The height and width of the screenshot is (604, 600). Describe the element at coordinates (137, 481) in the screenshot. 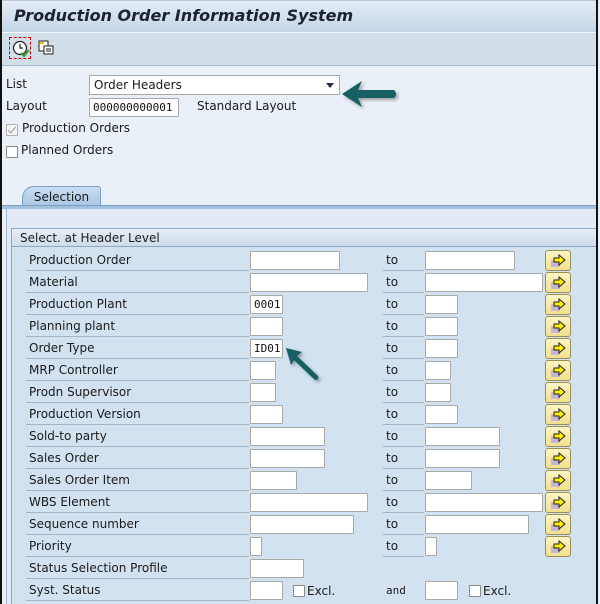

I see `field-label: Sales Order Item` at that location.